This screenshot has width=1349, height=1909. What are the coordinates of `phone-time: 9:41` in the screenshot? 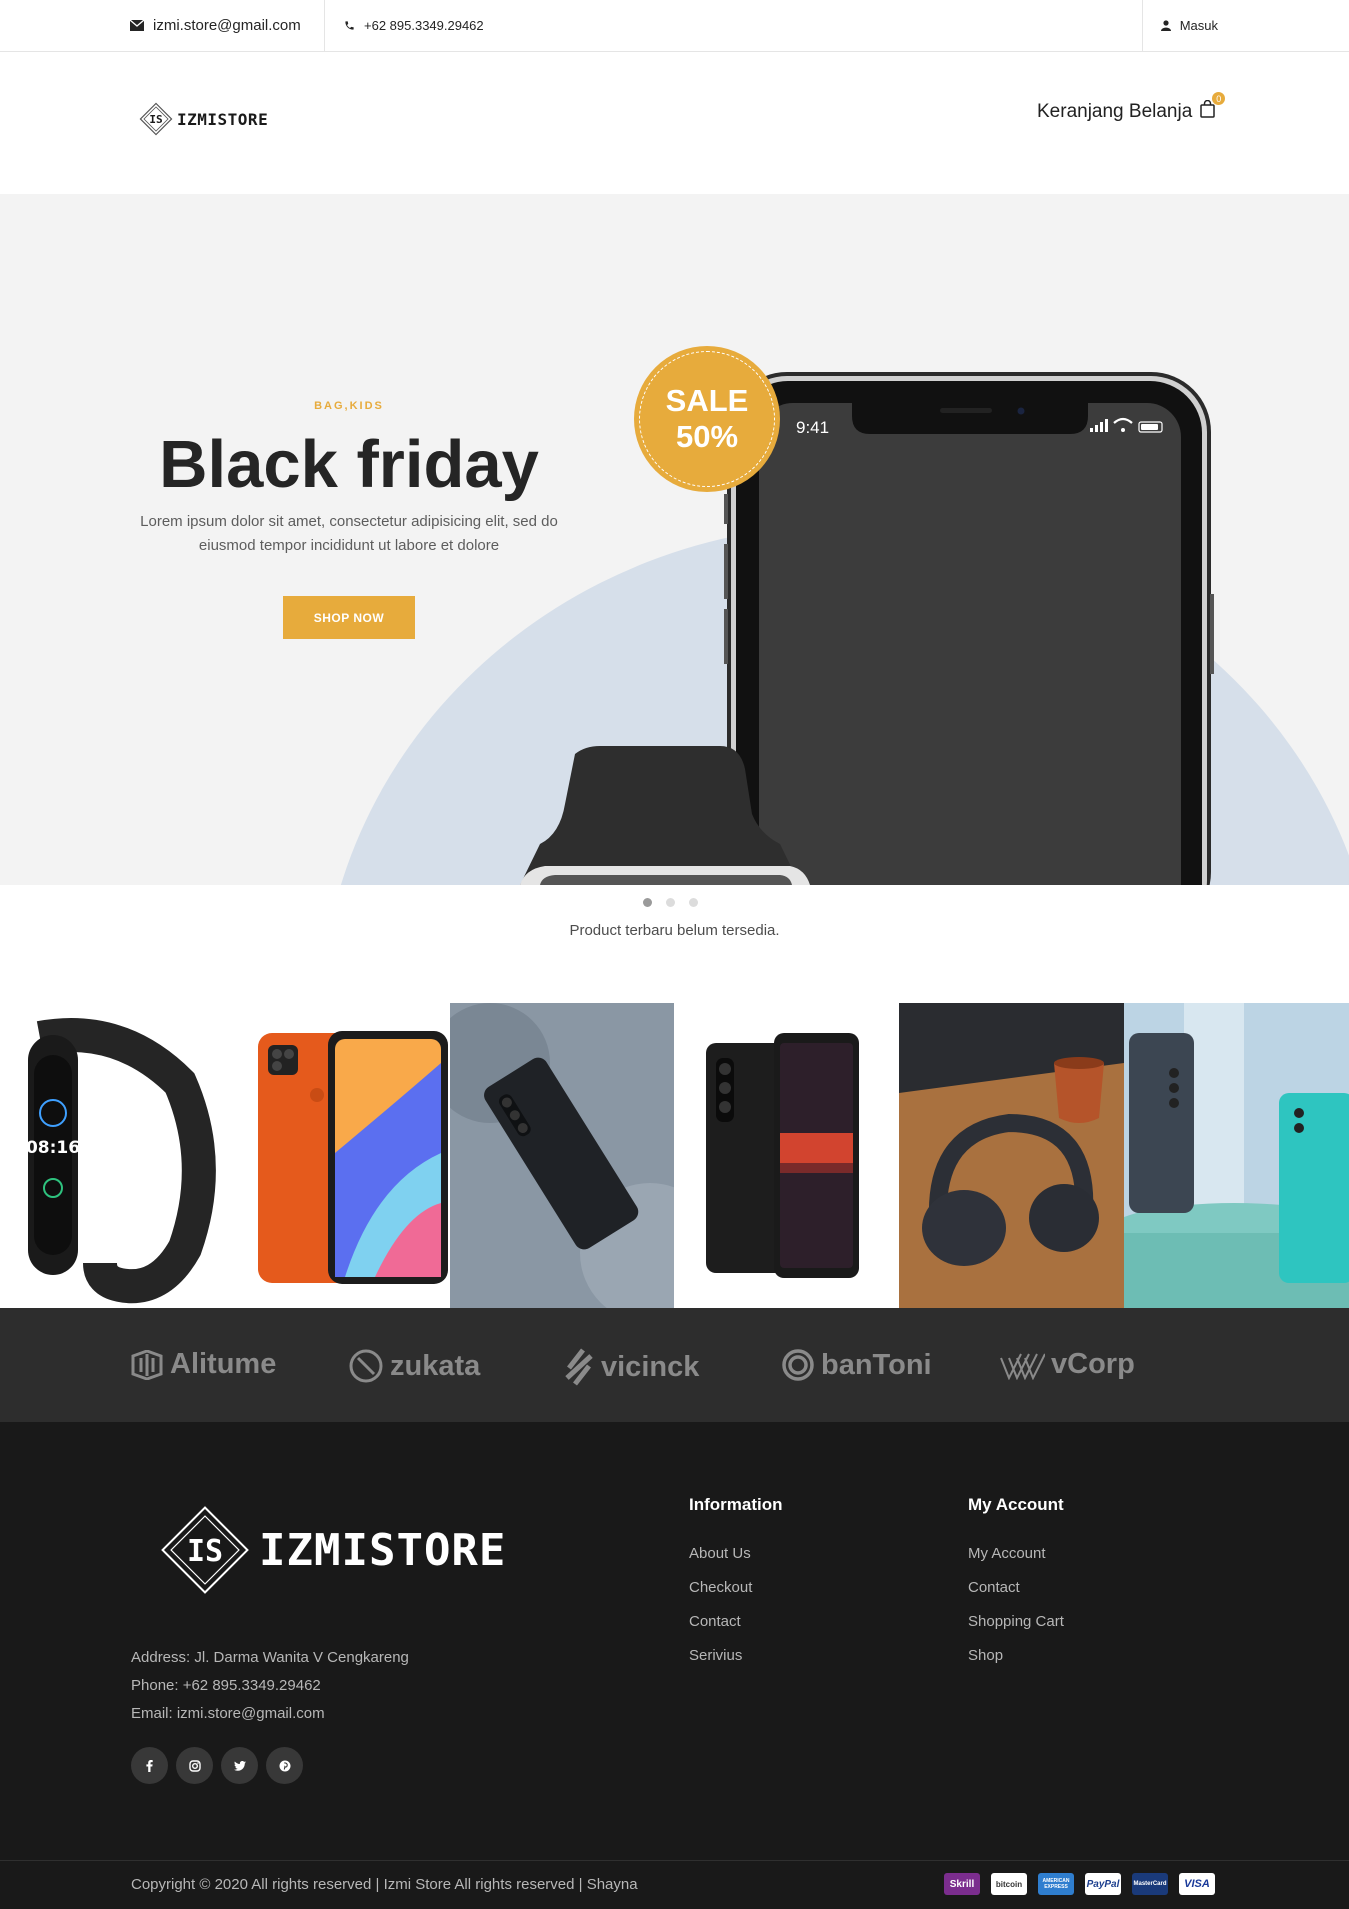 It's located at (812, 427).